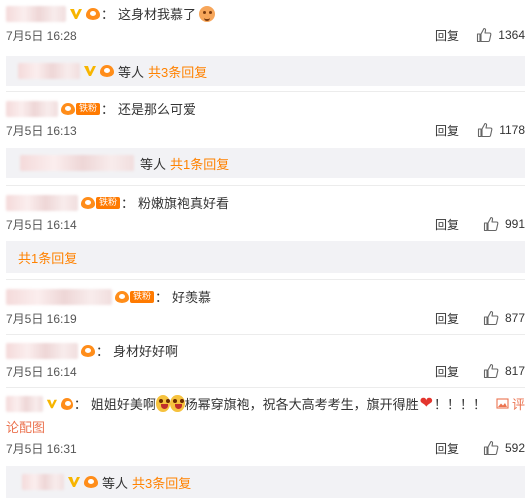 The width and height of the screenshot is (525, 498). What do you see at coordinates (41, 319) in the screenshot?
I see `comment-time: 7月5日 16:19` at bounding box center [41, 319].